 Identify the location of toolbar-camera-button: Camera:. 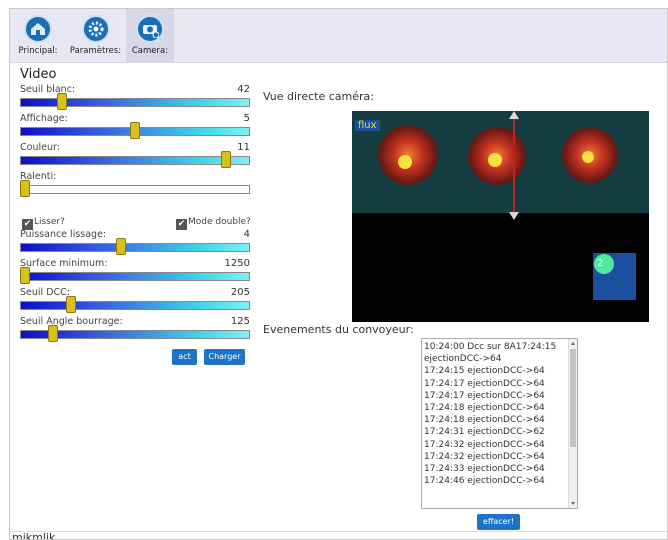
(150, 36).